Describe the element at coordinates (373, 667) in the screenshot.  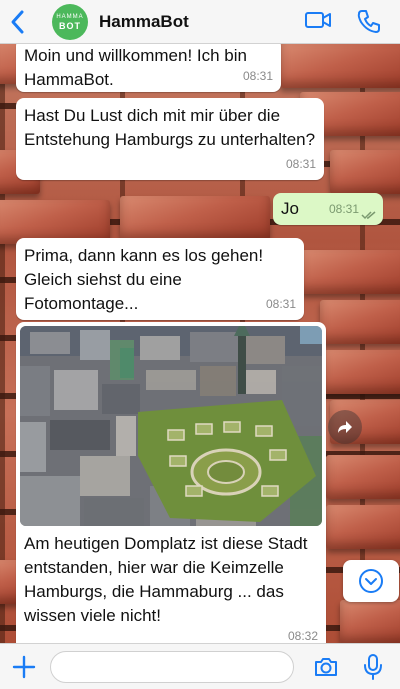
I see `microphone-icon` at that location.